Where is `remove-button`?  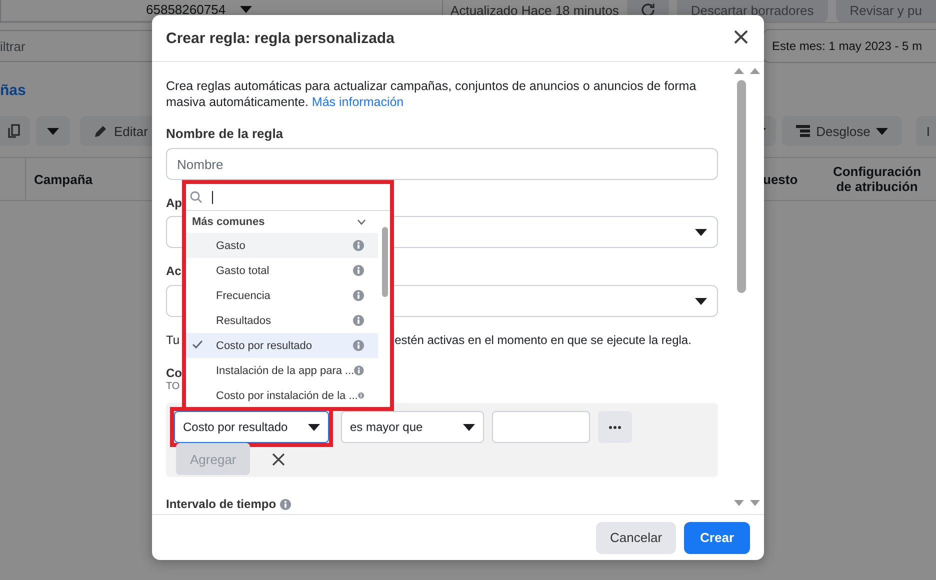 remove-button is located at coordinates (279, 459).